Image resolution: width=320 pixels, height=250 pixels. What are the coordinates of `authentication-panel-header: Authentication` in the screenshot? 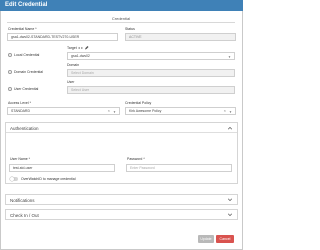 It's located at (121, 128).